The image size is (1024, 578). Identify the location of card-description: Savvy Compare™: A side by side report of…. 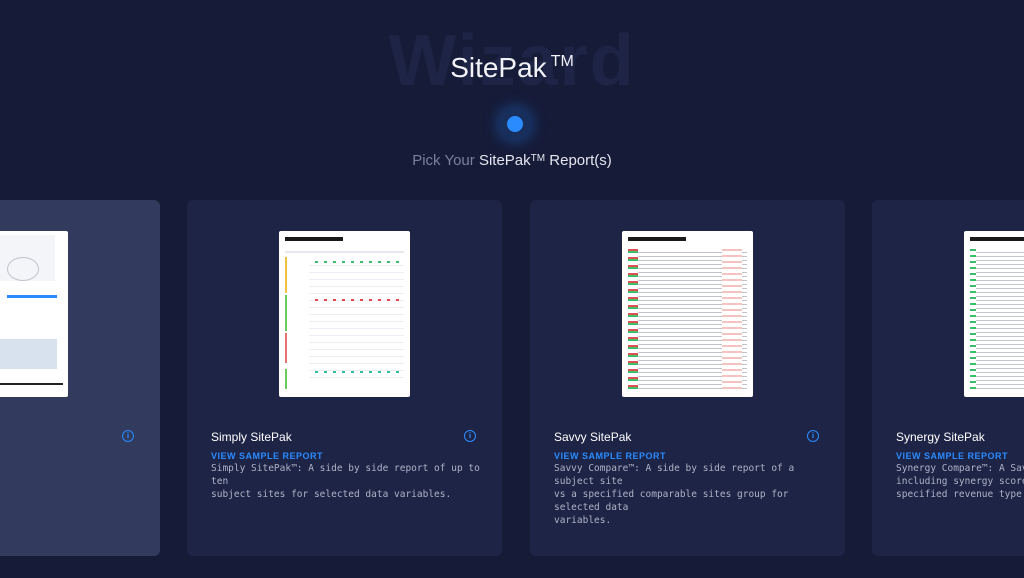
(674, 494).